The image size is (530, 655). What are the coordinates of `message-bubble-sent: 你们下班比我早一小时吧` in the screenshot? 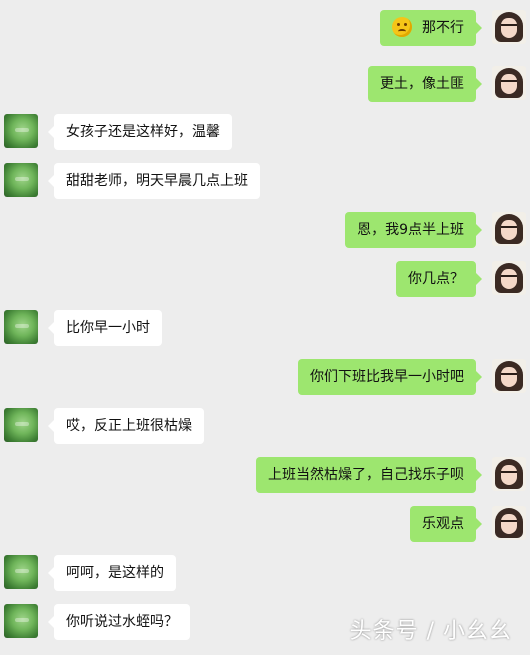 It's located at (390, 377).